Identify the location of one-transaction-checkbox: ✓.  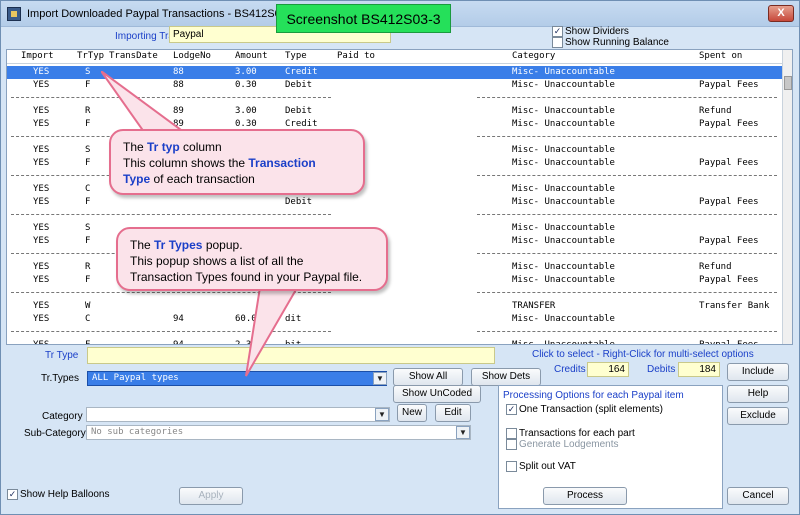
(511, 409).